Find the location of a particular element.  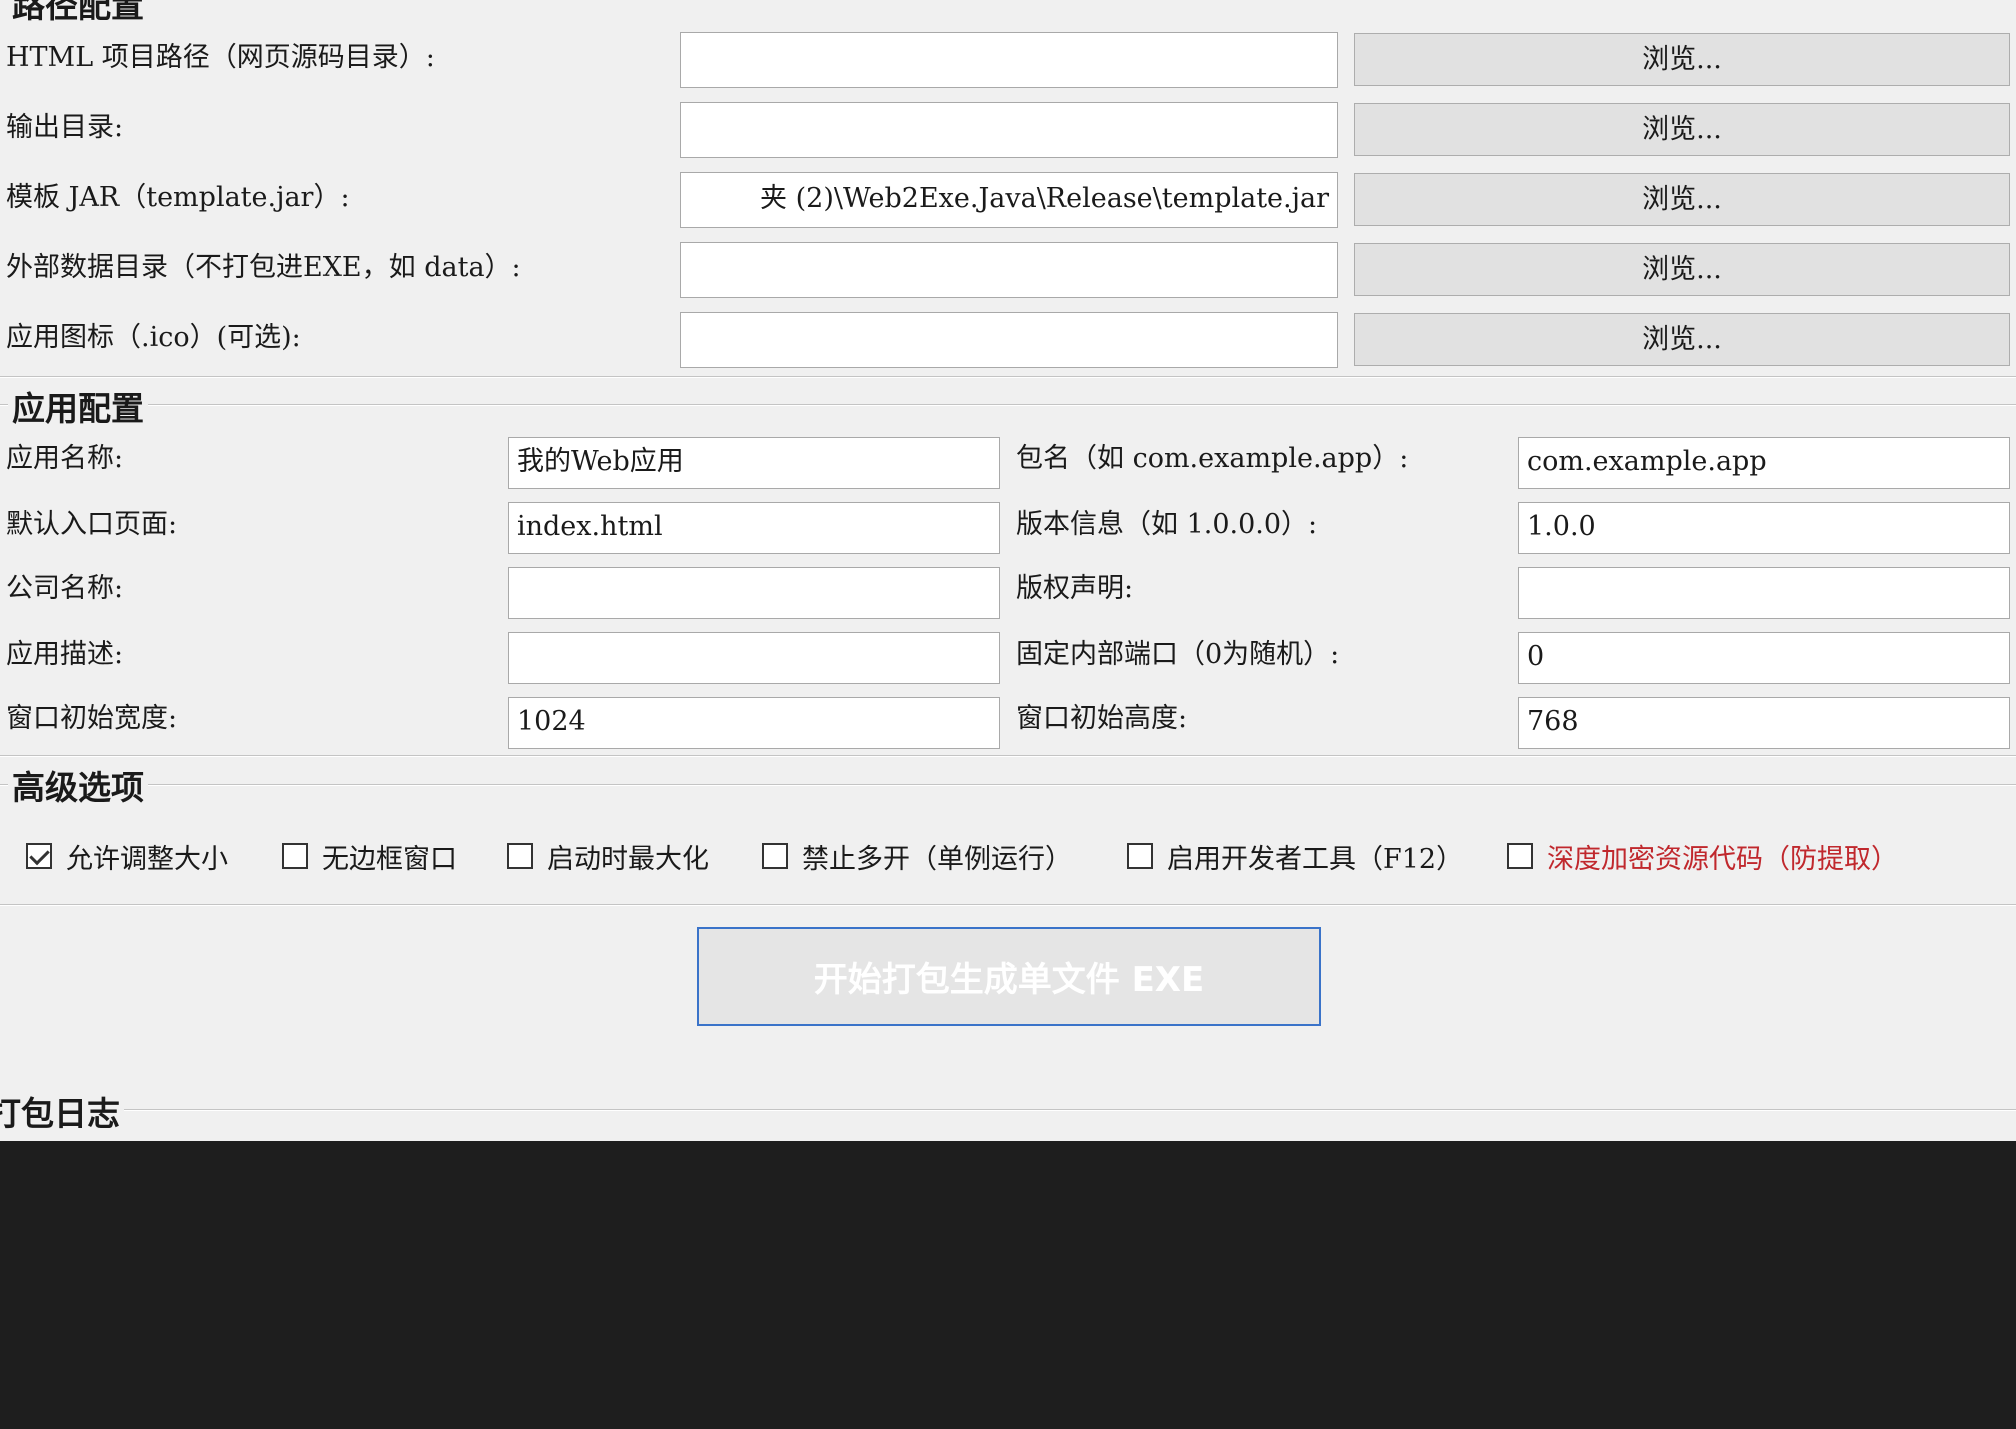

window-height-input: 768 is located at coordinates (1764, 723).